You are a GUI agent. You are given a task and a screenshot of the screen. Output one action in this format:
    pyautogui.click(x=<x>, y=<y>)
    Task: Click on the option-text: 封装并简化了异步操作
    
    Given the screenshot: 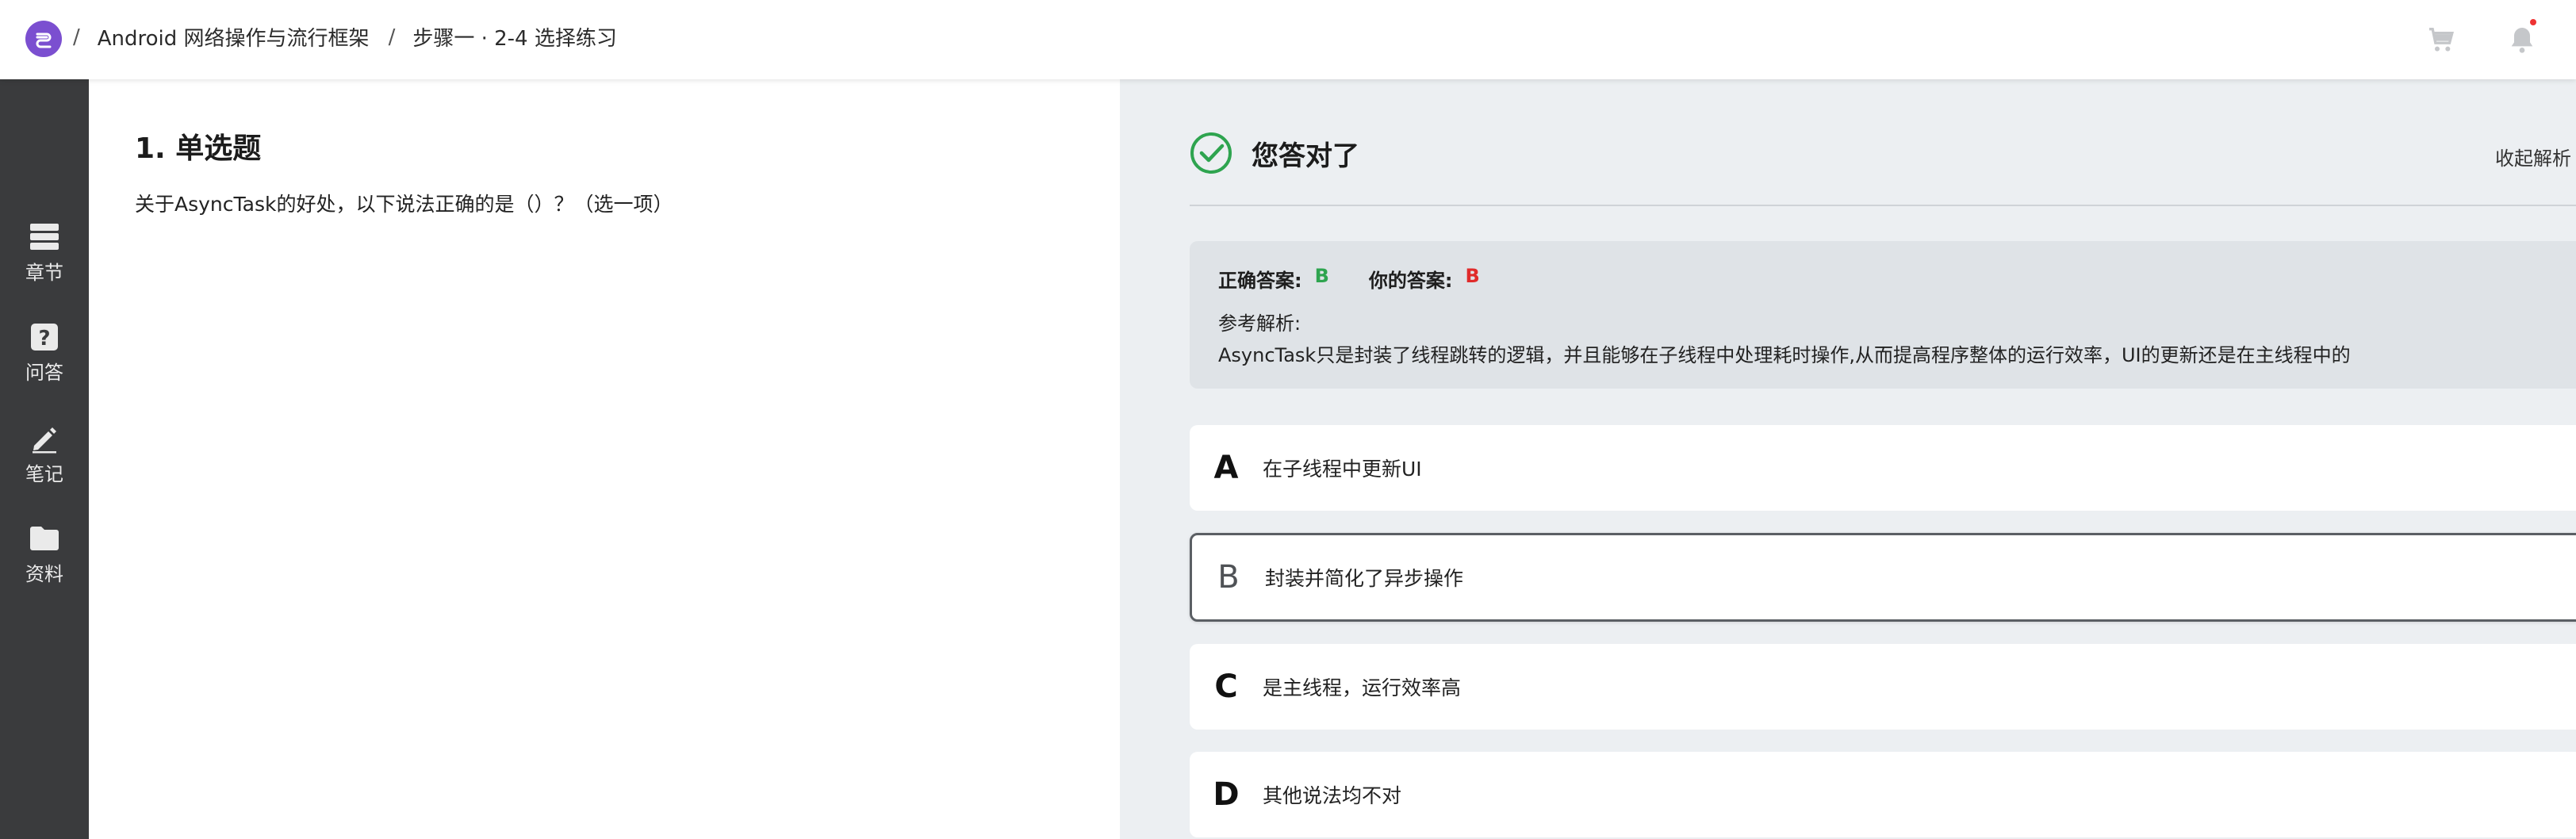 What is the action you would take?
    pyautogui.click(x=1364, y=578)
    